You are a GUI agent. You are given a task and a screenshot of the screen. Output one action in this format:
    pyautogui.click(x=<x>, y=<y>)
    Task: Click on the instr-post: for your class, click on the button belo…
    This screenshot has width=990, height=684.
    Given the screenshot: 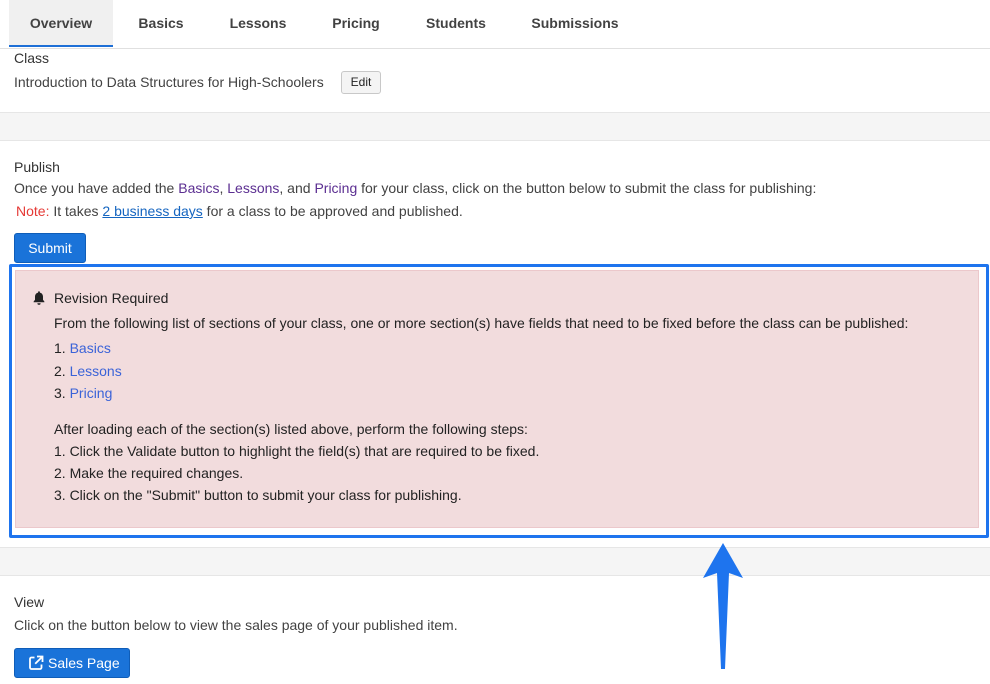 What is the action you would take?
    pyautogui.click(x=587, y=188)
    